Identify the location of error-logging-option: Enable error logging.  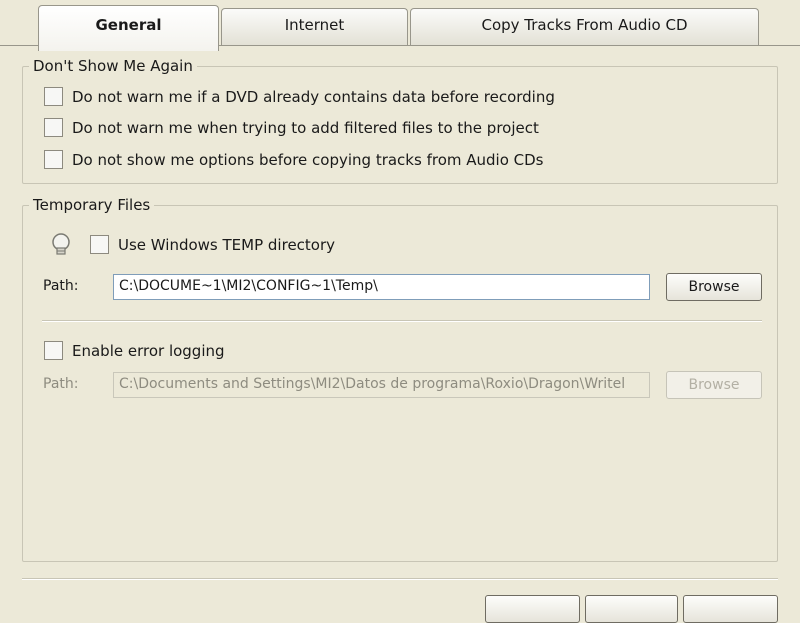
(134, 350).